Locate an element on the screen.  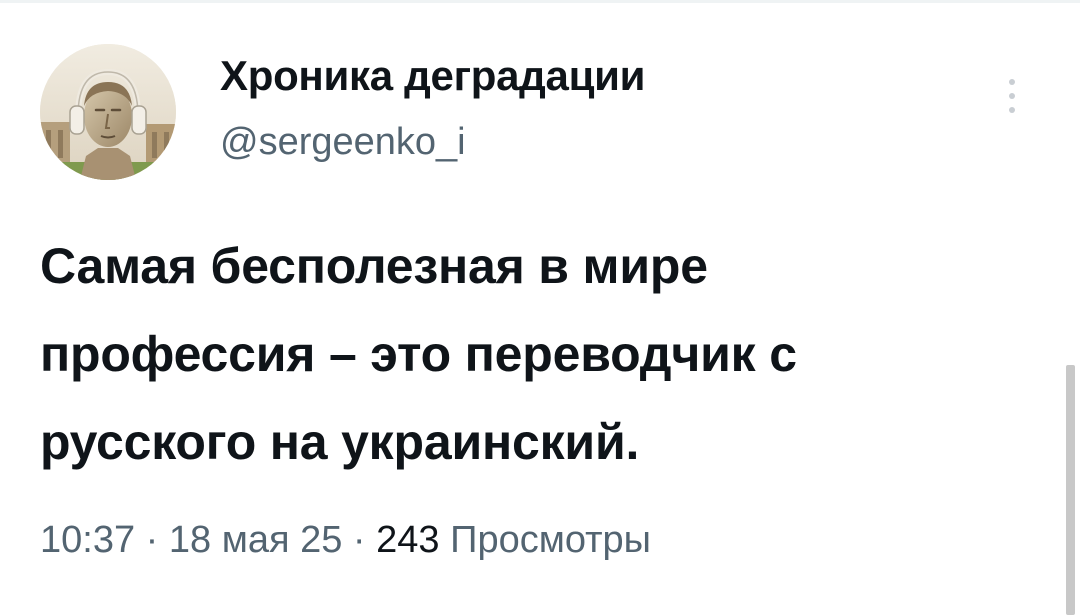
top-divider is located at coordinates (540, 1).